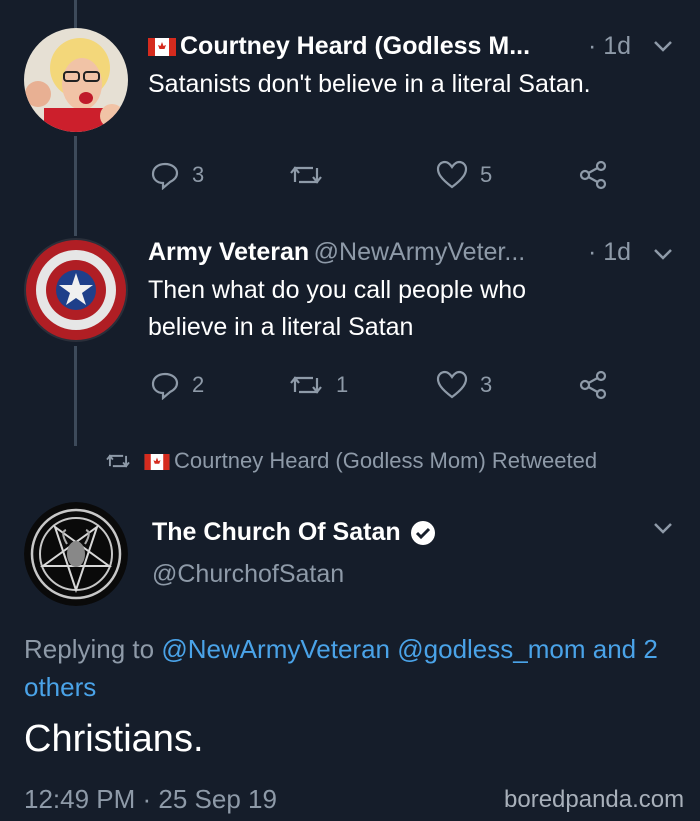 The image size is (700, 821). What do you see at coordinates (198, 384) in the screenshot?
I see `reply-count: 2` at bounding box center [198, 384].